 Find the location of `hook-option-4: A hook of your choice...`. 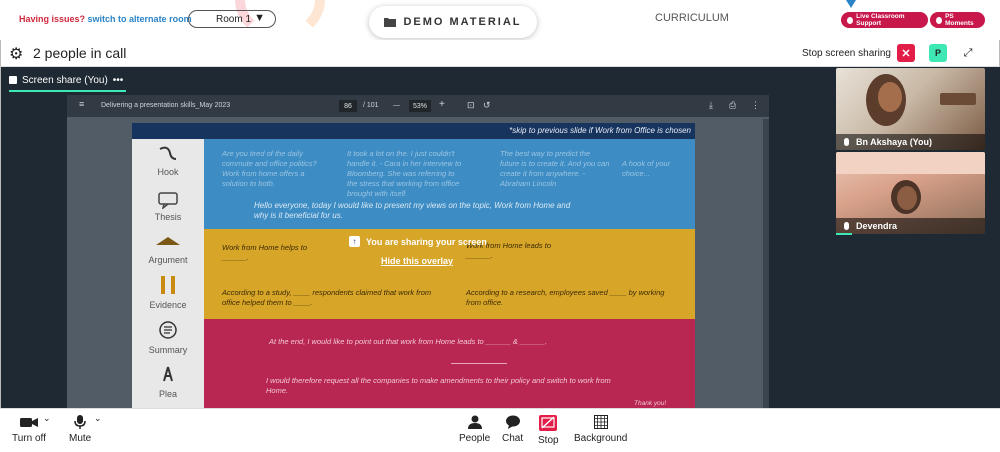

hook-option-4: A hook of your choice... is located at coordinates (646, 168).